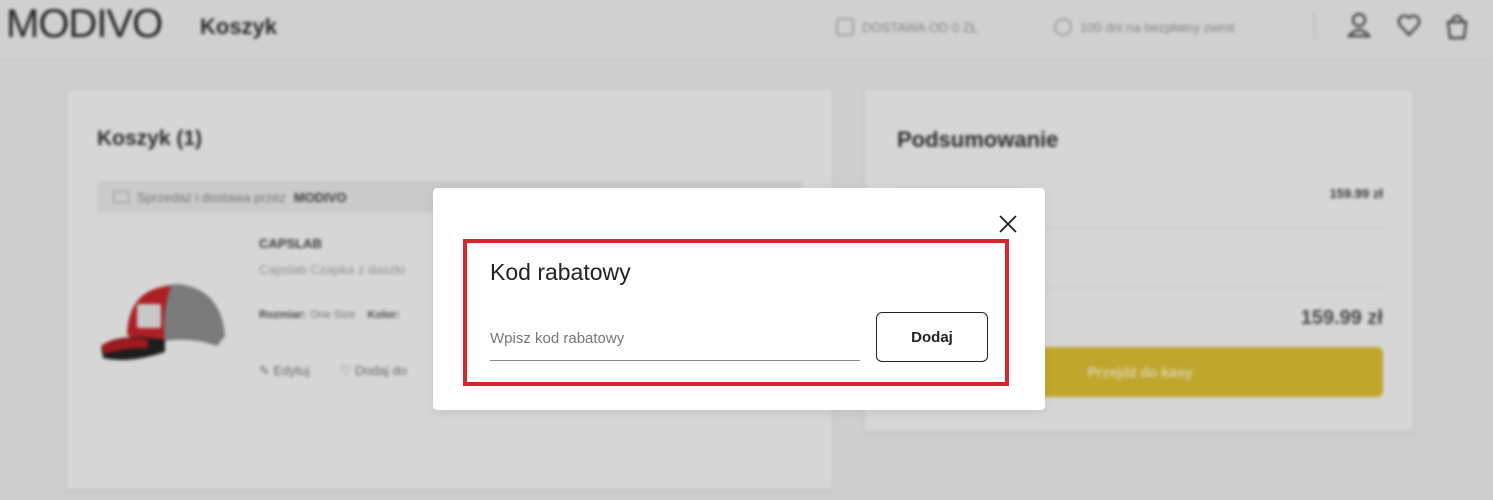 The width and height of the screenshot is (1493, 500). Describe the element at coordinates (932, 337) in the screenshot. I see `add-code-button: Dodaj` at that location.